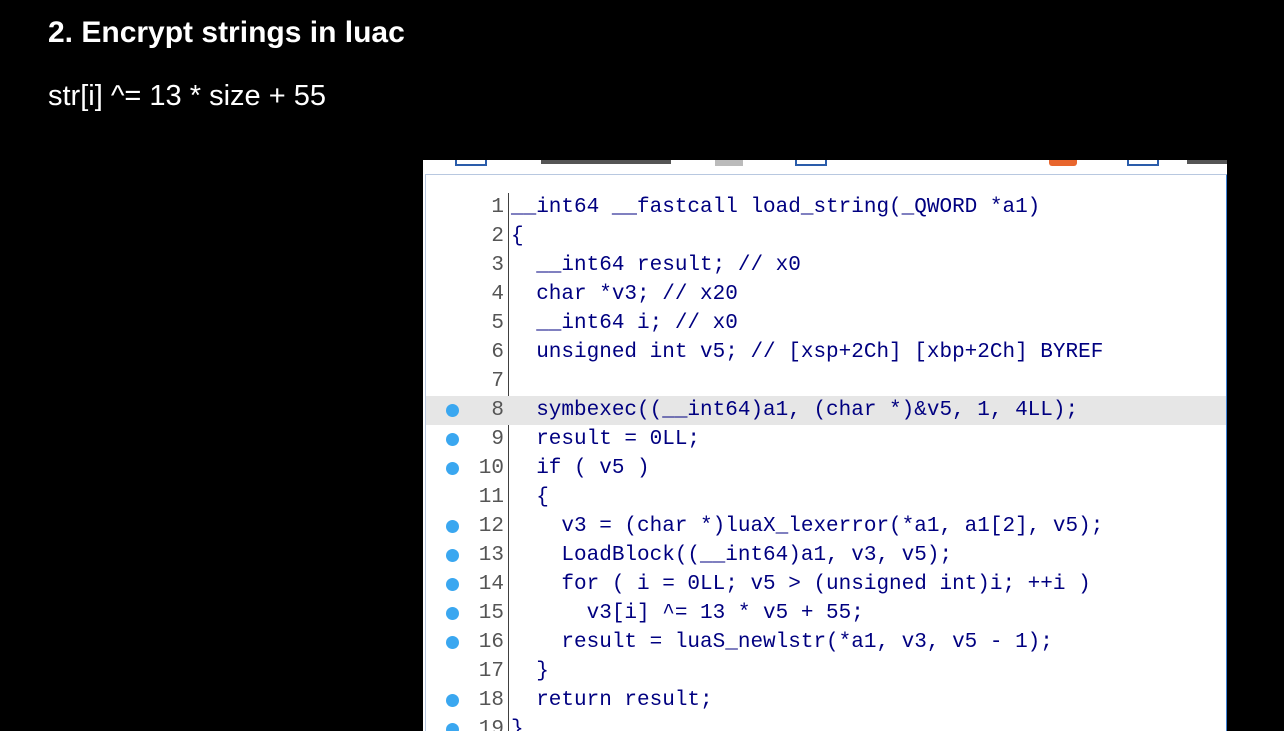 The image size is (1284, 731). Describe the element at coordinates (187, 96) in the screenshot. I see `slide-formula: str[i] ^= 13 * size + 55` at that location.